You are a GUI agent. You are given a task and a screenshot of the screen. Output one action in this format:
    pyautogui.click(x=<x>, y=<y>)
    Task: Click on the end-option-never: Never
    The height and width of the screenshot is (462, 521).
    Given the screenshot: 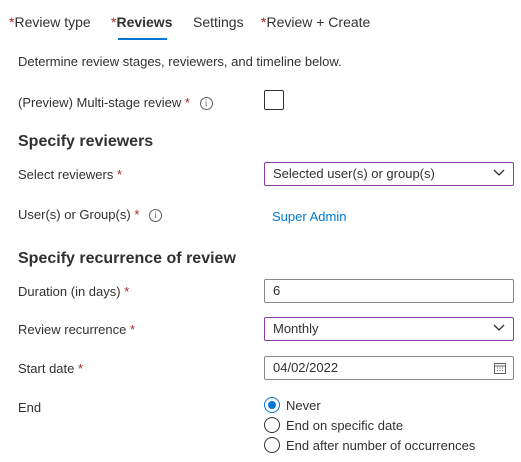 What is the action you would take?
    pyautogui.click(x=292, y=405)
    